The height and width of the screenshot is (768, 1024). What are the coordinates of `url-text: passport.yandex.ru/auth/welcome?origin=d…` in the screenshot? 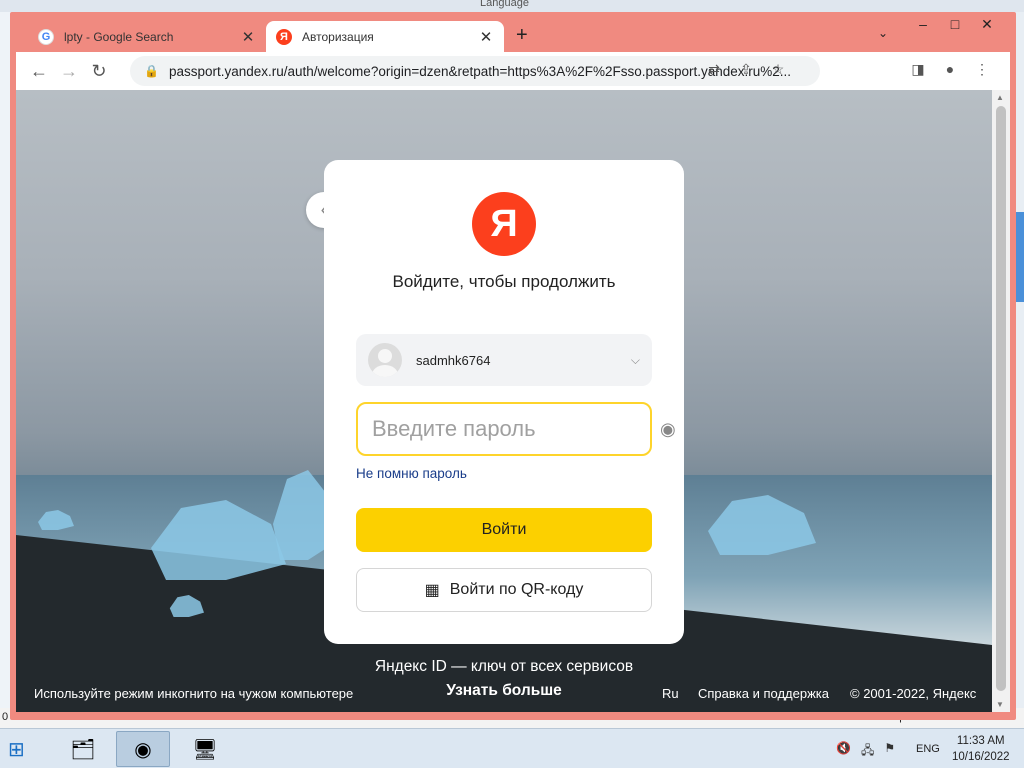 It's located at (480, 71).